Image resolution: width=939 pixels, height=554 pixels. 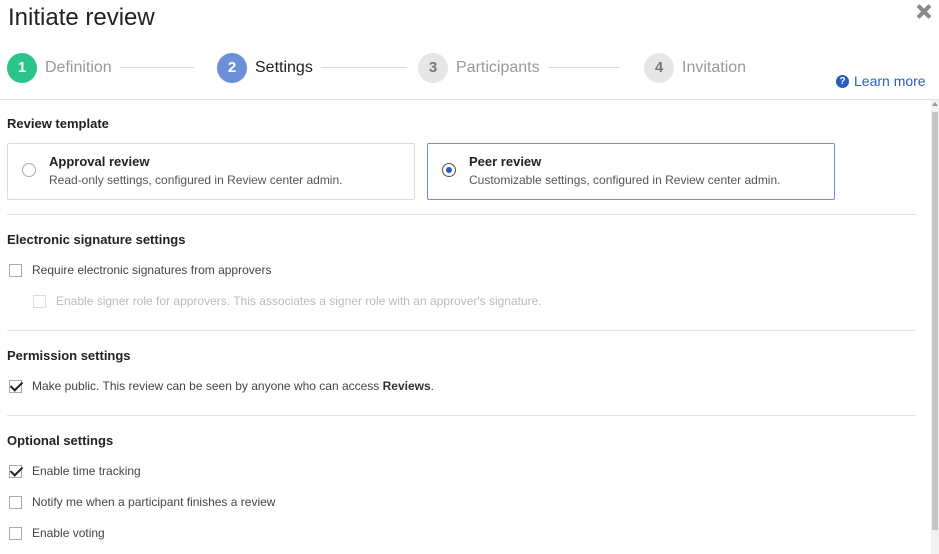 What do you see at coordinates (232, 67) in the screenshot?
I see `step-number-badge: 2` at bounding box center [232, 67].